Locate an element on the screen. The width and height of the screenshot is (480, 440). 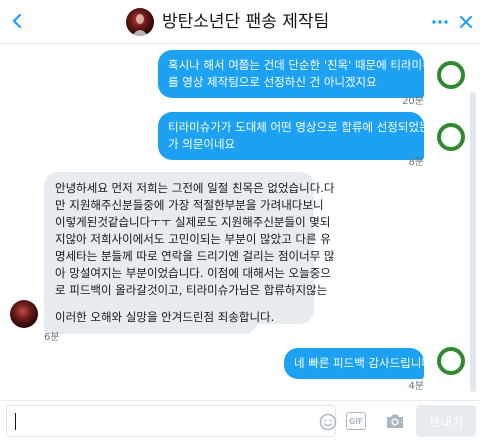
message-line: 명세타는 분들께 따로 연락을 드리기엔 걸리는 점이너무 많 is located at coordinates (195, 256).